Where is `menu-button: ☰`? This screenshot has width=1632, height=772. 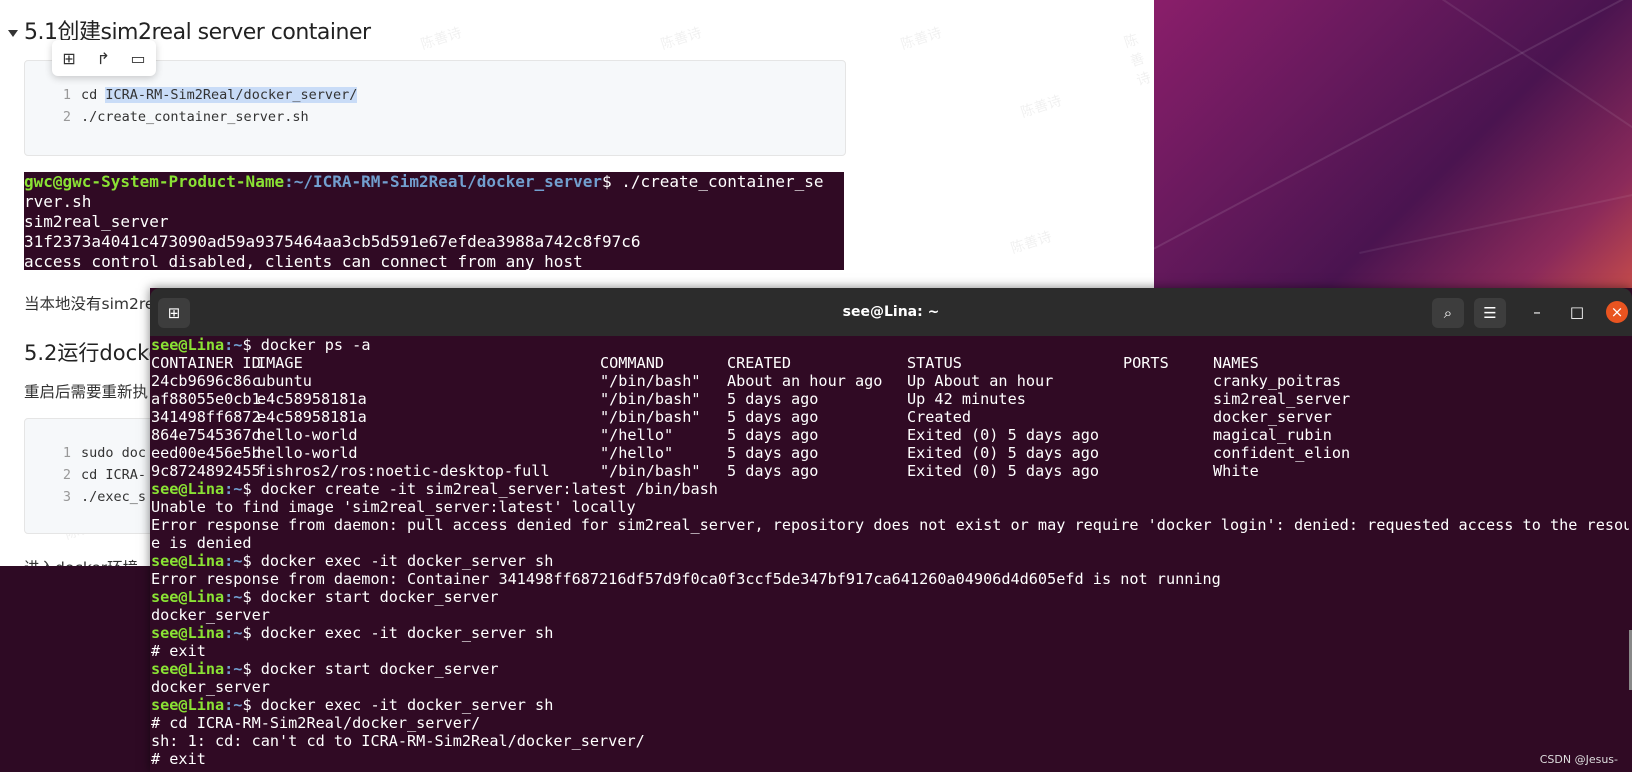 menu-button: ☰ is located at coordinates (1490, 313).